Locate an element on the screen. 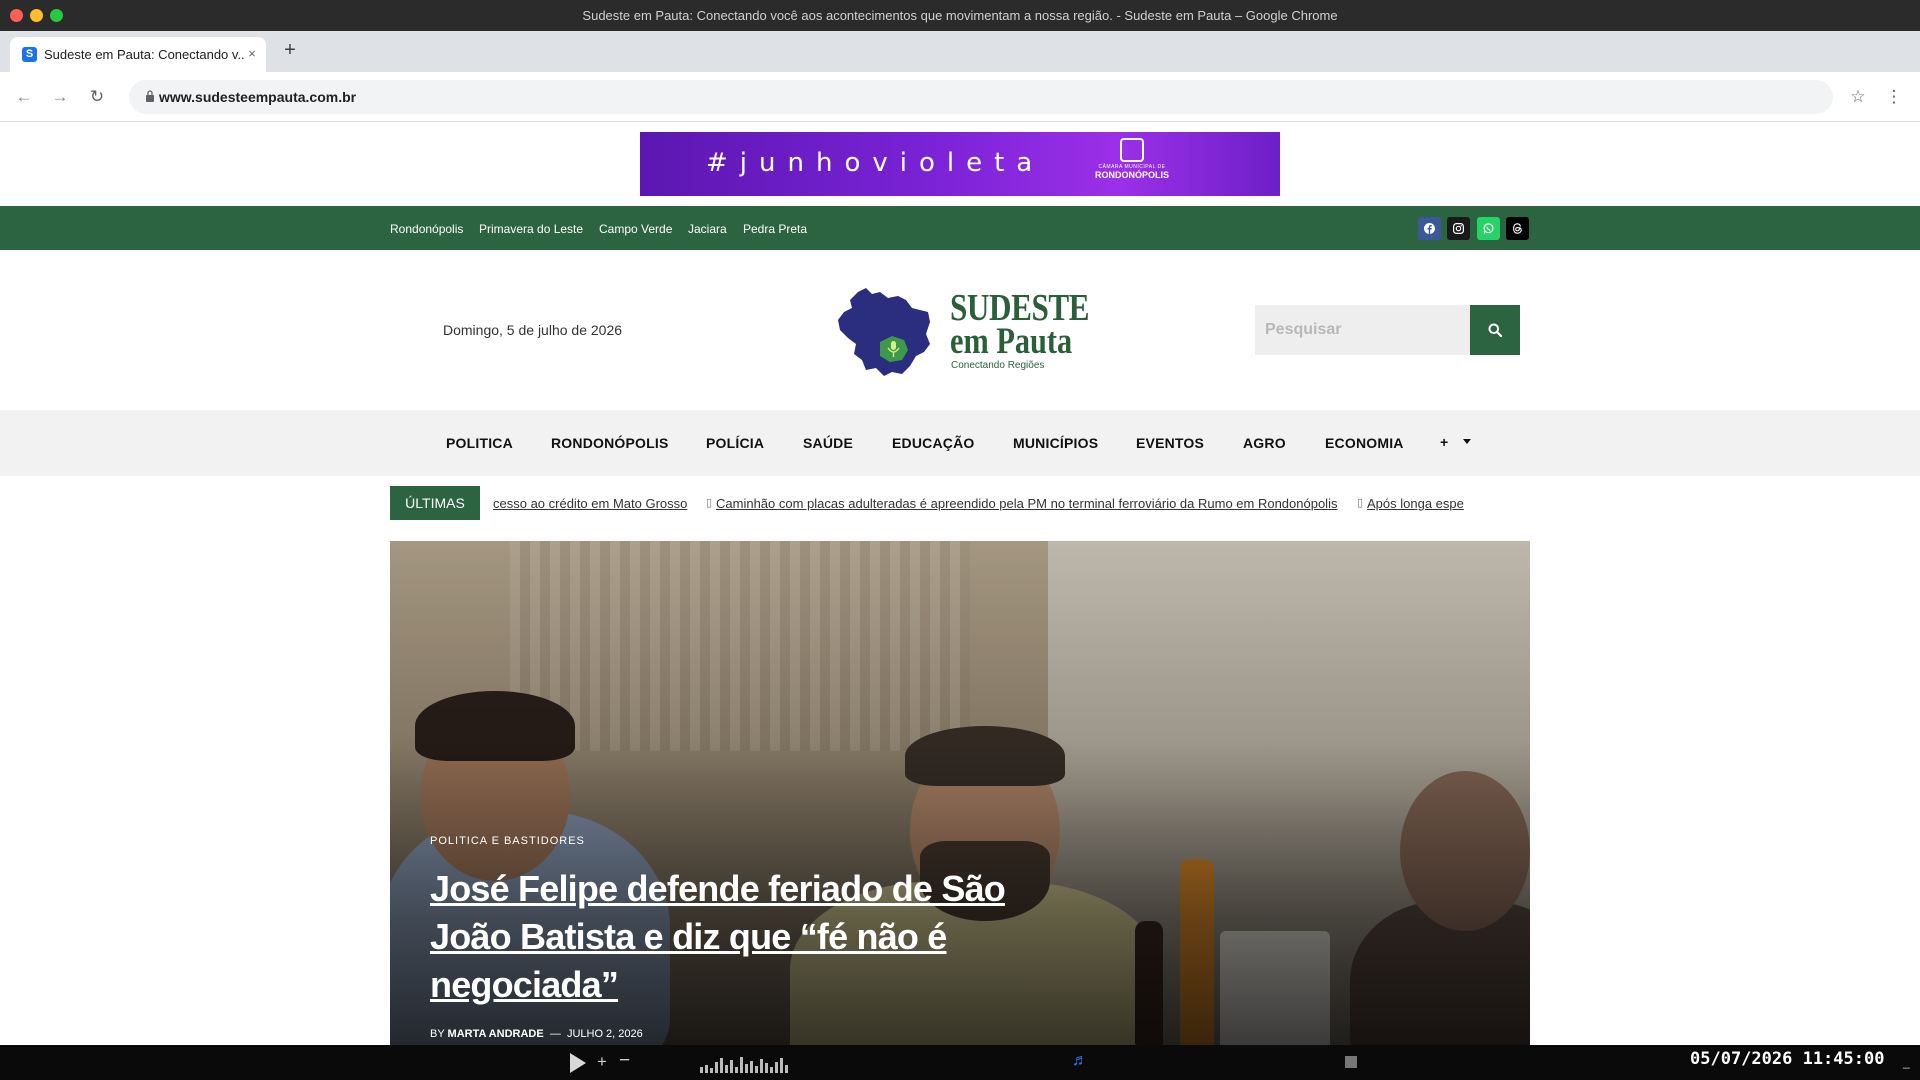 This screenshot has width=1920, height=1080. logo-tagline: Conectando Regiões is located at coordinates (998, 365).